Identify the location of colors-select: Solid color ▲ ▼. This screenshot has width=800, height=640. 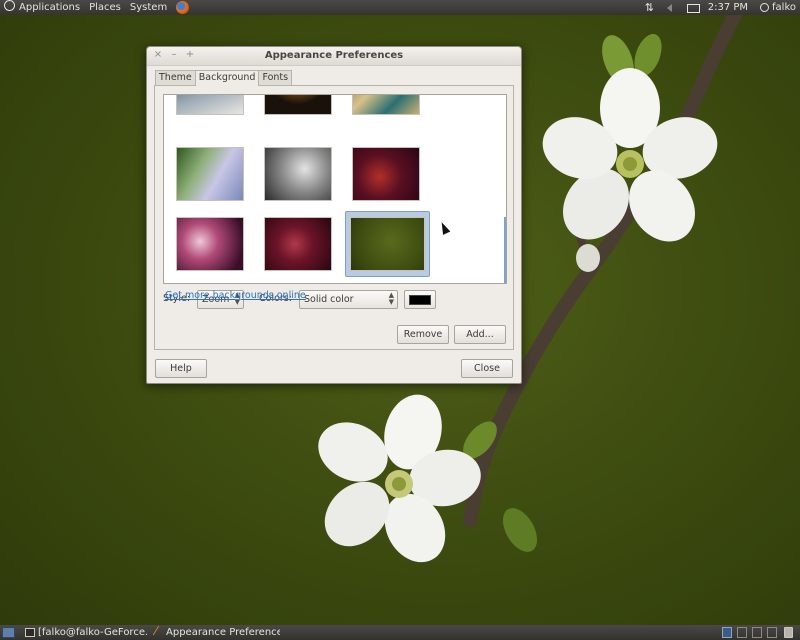
(348, 299).